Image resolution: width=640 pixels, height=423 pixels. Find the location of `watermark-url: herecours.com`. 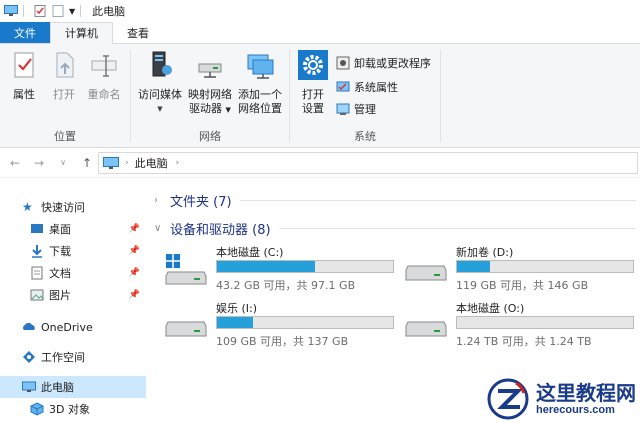

watermark-url: herecours.com is located at coordinates (575, 410).